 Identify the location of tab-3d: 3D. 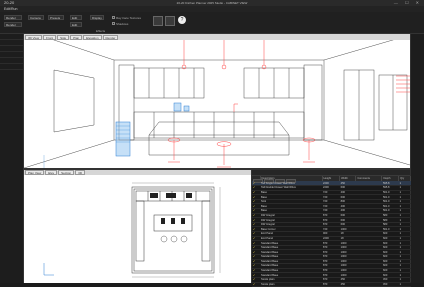
(80, 172).